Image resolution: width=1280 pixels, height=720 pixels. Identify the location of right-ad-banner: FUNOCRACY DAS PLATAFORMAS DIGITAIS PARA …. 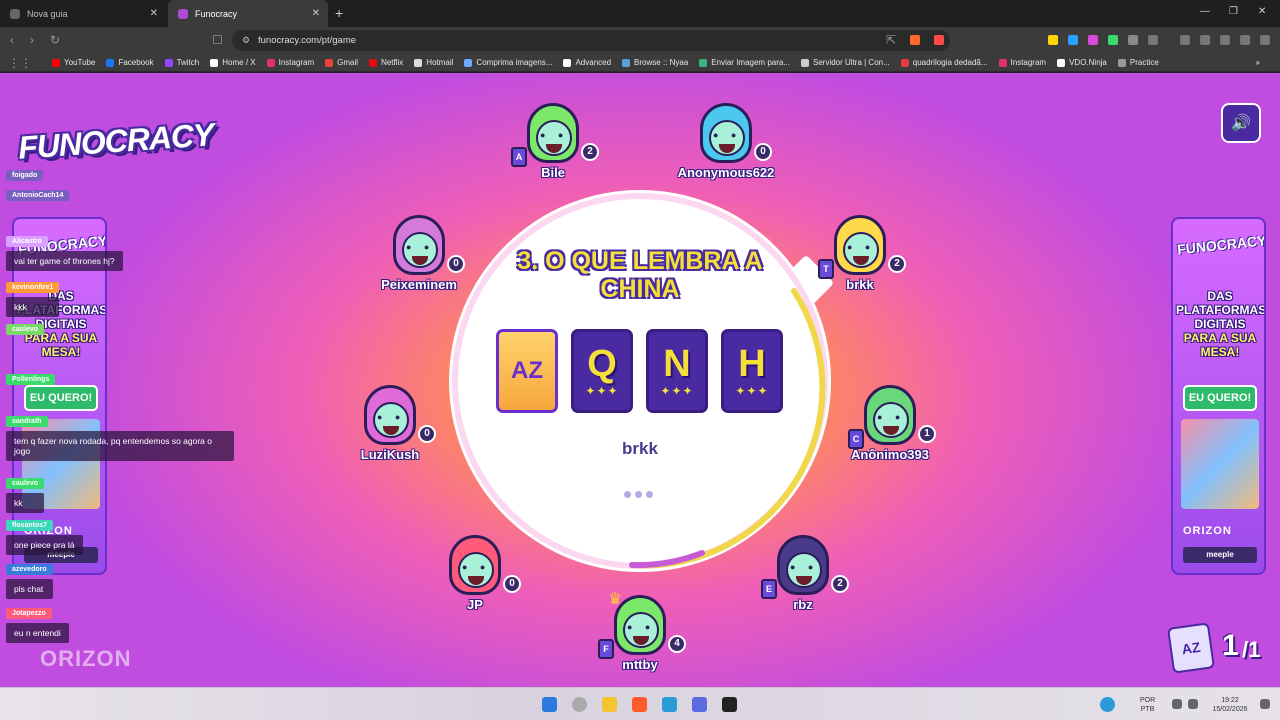
(1218, 396).